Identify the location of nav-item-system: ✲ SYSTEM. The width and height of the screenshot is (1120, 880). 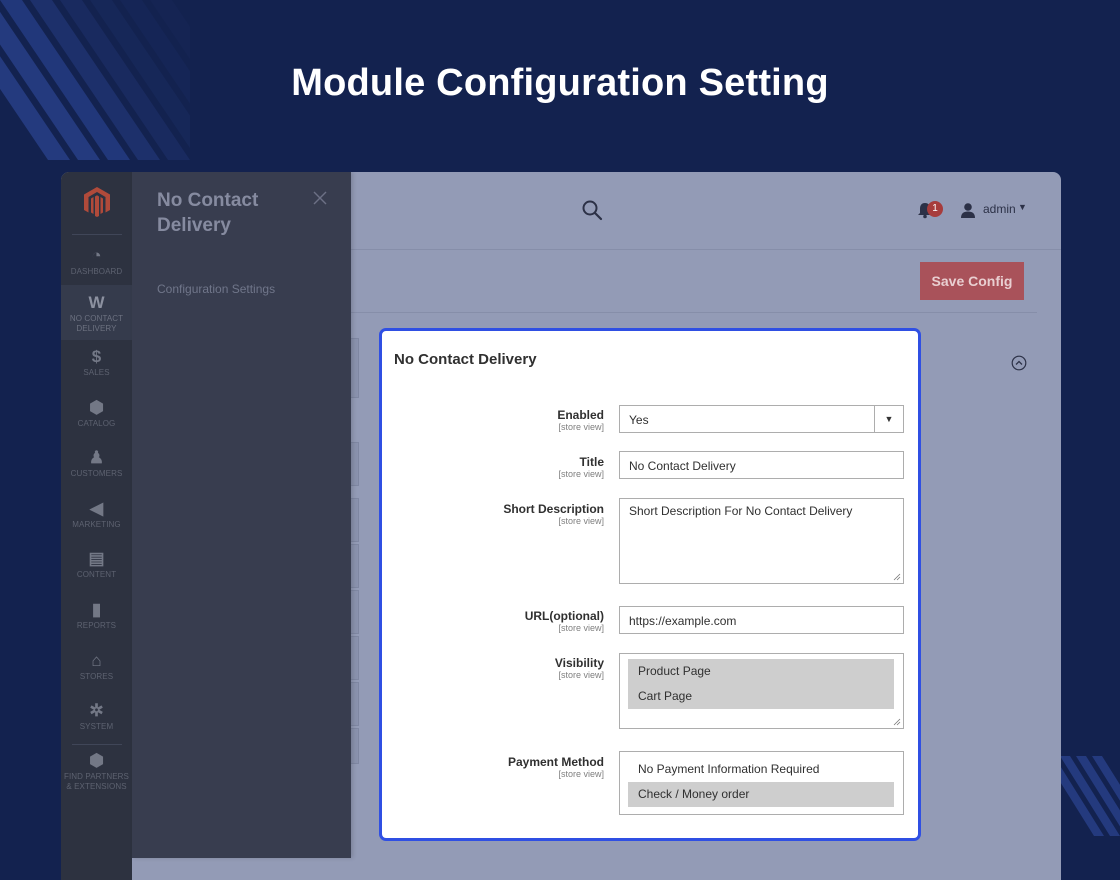
(96, 717).